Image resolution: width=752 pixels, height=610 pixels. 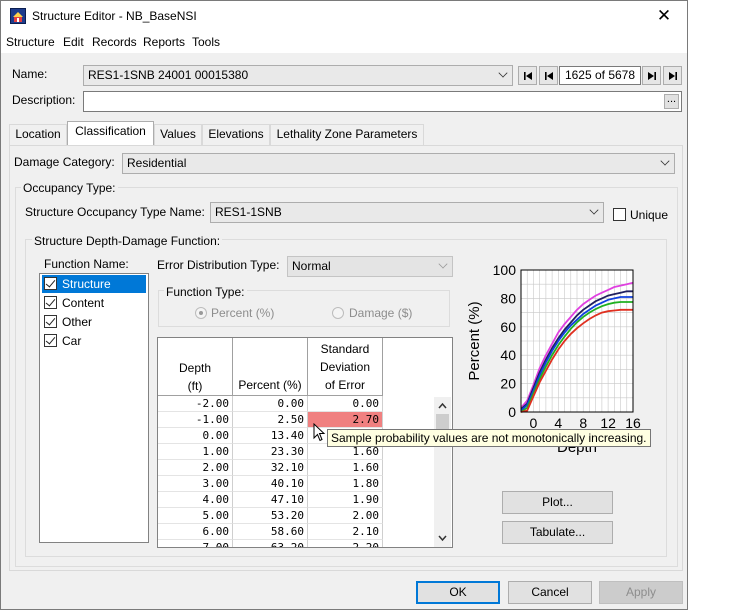 What do you see at coordinates (508, 355) in the screenshot?
I see `y-tick-label: 40` at bounding box center [508, 355].